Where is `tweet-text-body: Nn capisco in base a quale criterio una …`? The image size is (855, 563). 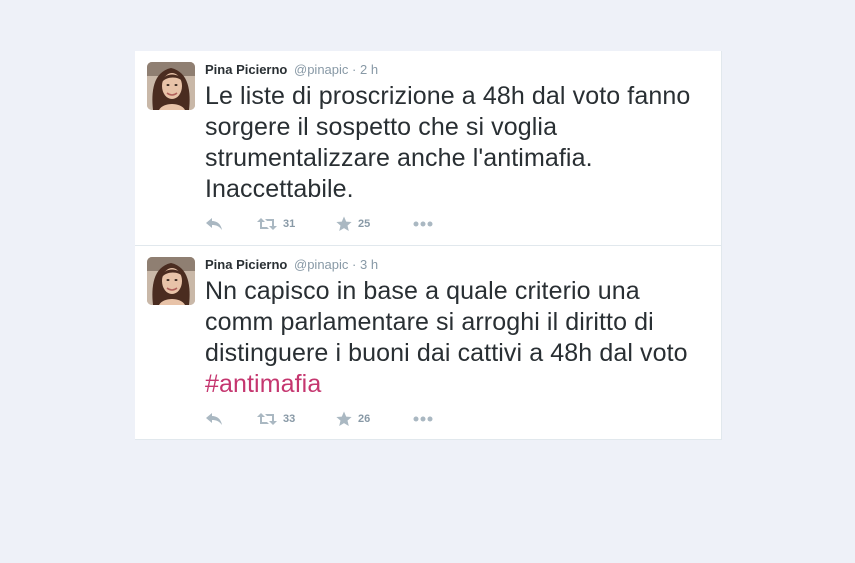 tweet-text-body: Nn capisco in base a quale criterio una … is located at coordinates (446, 322).